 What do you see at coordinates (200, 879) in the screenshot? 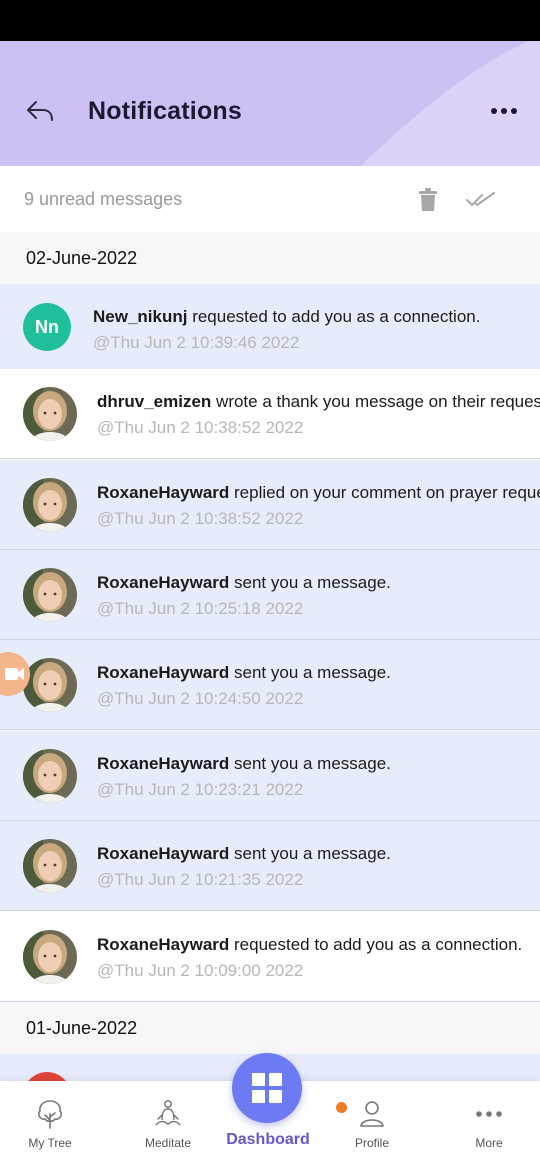
I see `notification-time: @Thu Jun 2 10:21:35 2022` at bounding box center [200, 879].